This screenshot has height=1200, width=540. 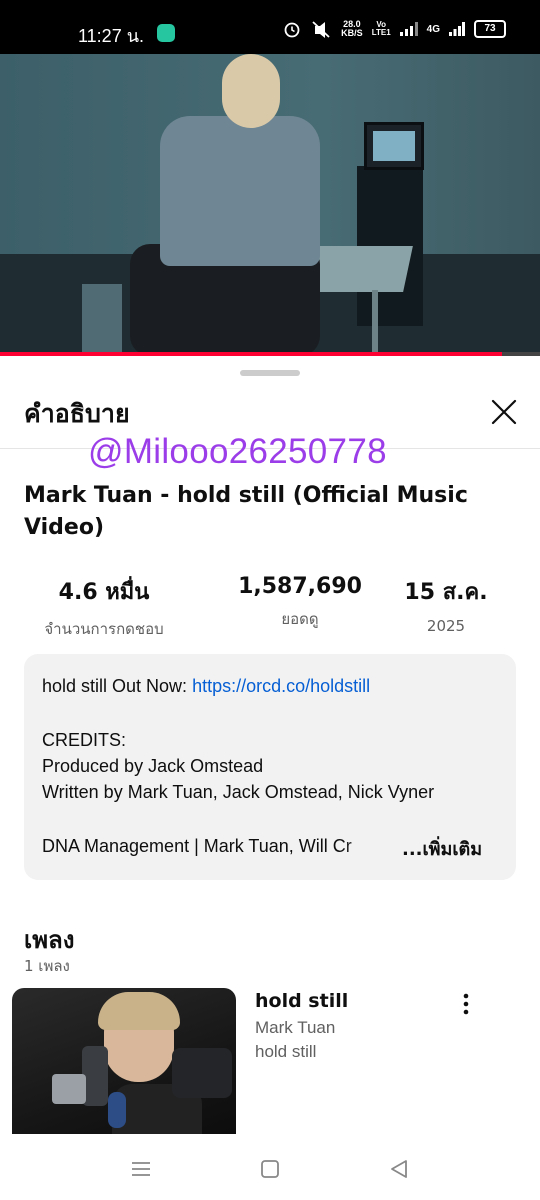 What do you see at coordinates (202, 1073) in the screenshot?
I see `thumb-camera` at bounding box center [202, 1073].